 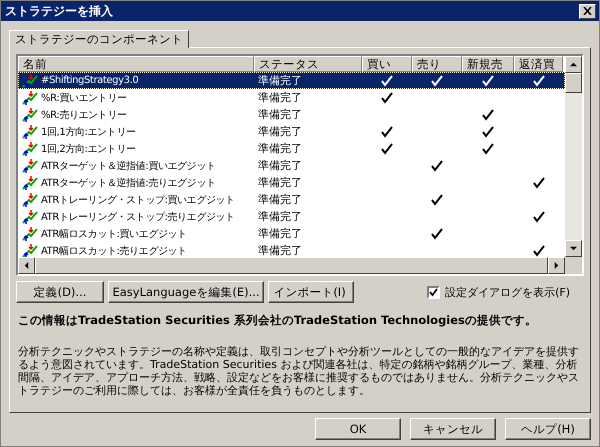 What do you see at coordinates (88, 149) in the screenshot?
I see `strategy-name: 1回,2方向:エントリー` at bounding box center [88, 149].